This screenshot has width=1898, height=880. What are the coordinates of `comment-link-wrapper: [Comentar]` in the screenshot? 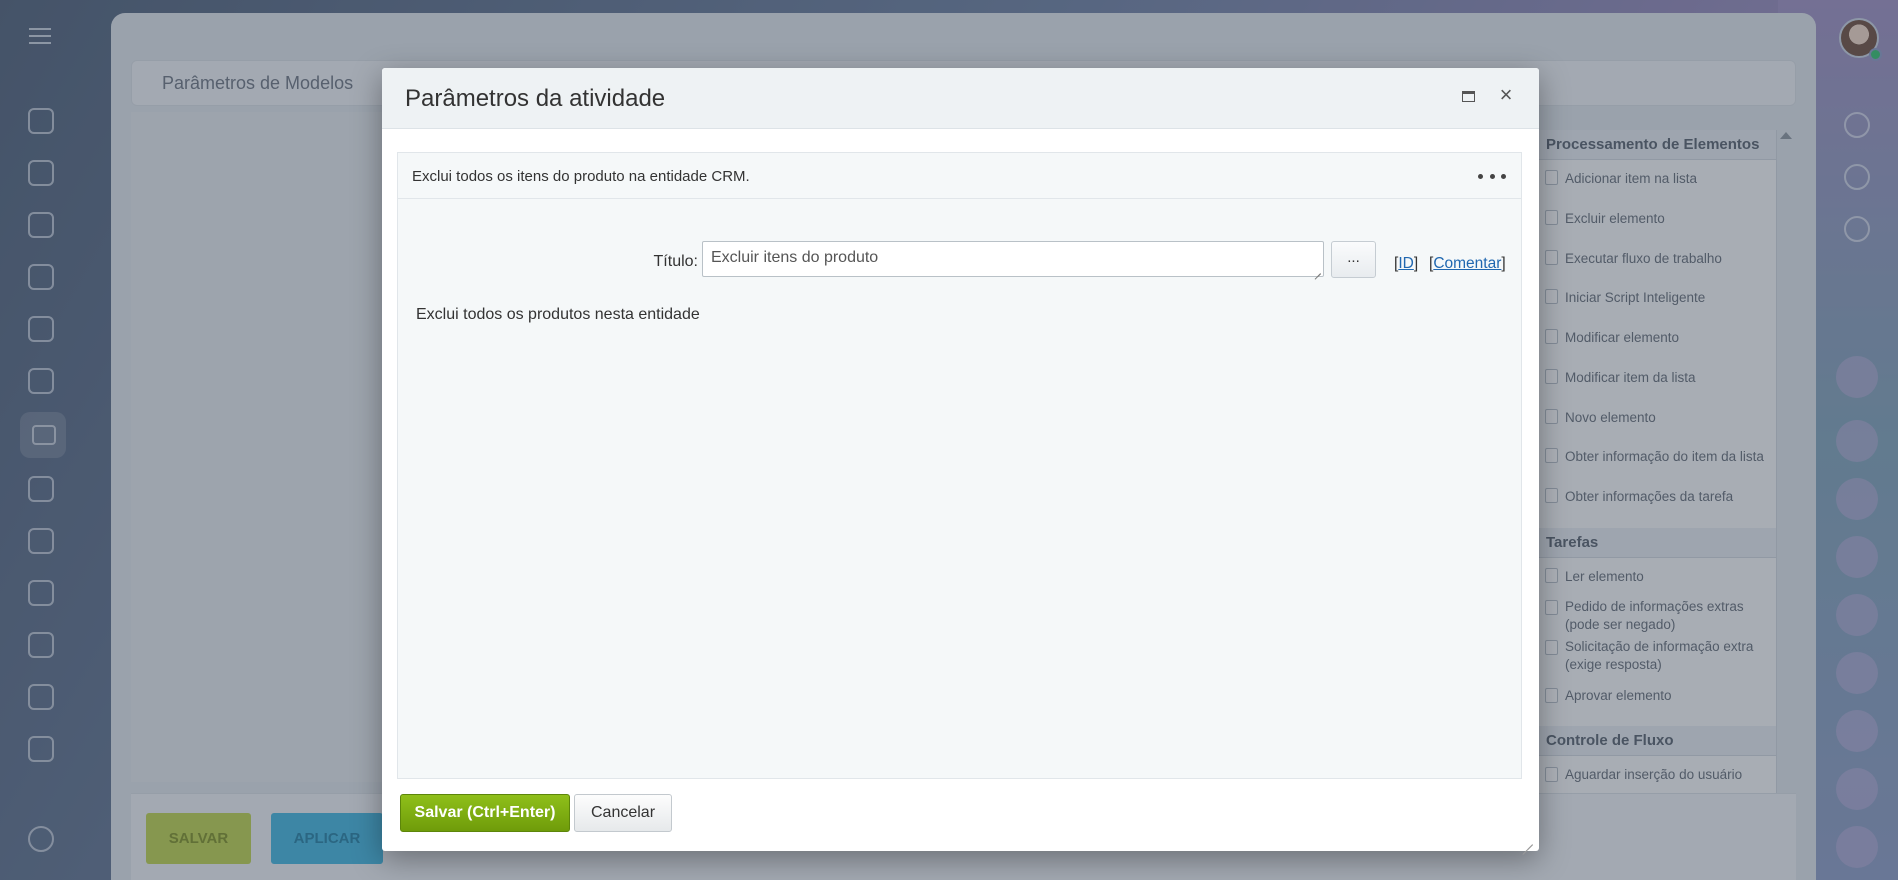 It's located at (1467, 263).